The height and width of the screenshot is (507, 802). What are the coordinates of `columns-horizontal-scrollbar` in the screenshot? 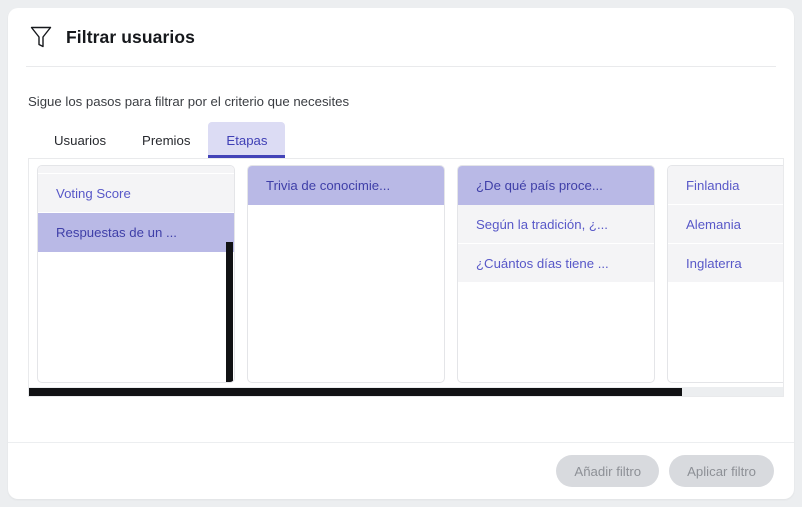 It's located at (406, 392).